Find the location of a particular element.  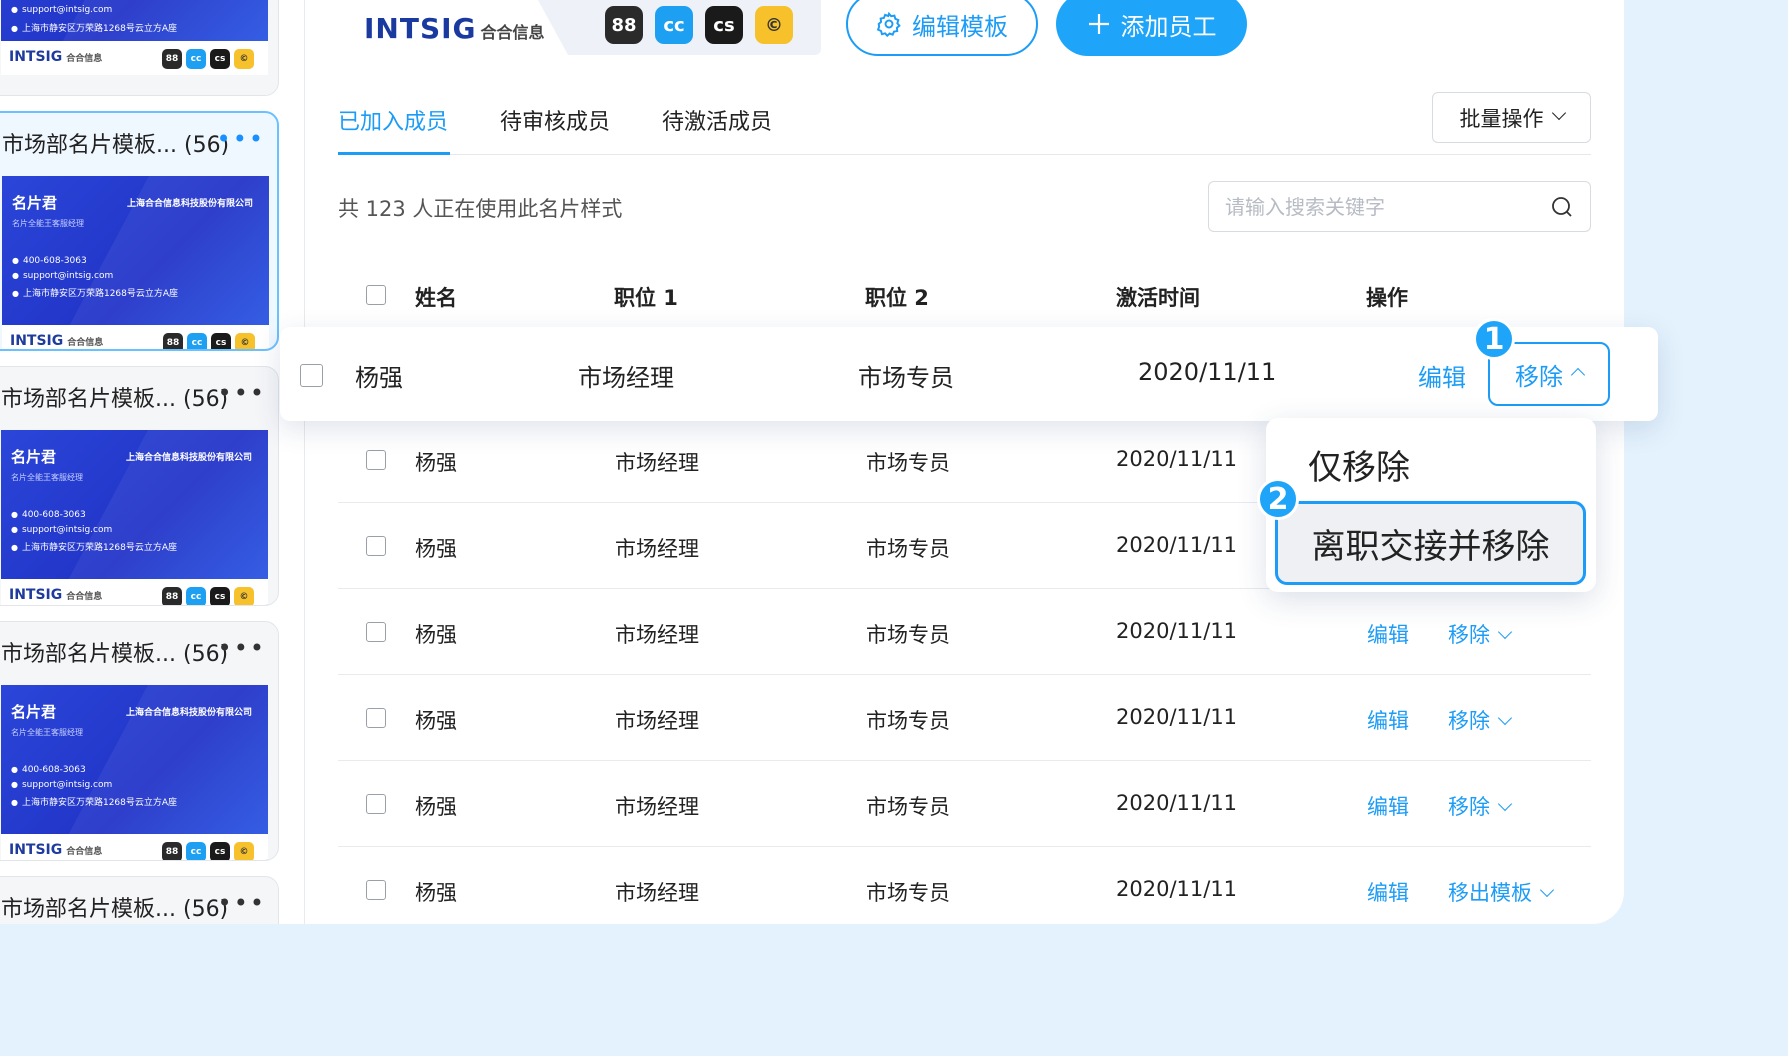

header-name: 姓名 is located at coordinates (436, 298).